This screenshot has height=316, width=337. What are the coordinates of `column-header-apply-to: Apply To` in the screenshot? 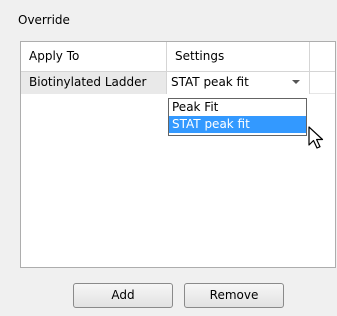 It's located at (94, 56).